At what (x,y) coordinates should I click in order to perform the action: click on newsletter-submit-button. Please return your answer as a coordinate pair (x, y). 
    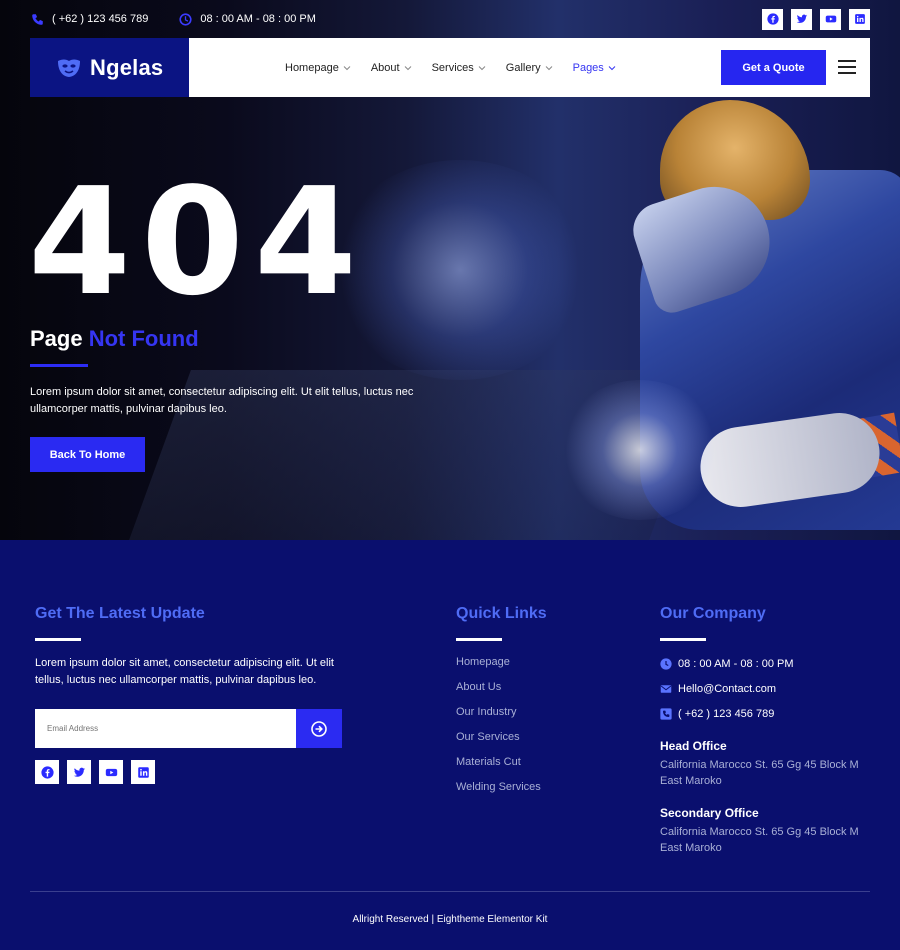
    Looking at the image, I should click on (319, 728).